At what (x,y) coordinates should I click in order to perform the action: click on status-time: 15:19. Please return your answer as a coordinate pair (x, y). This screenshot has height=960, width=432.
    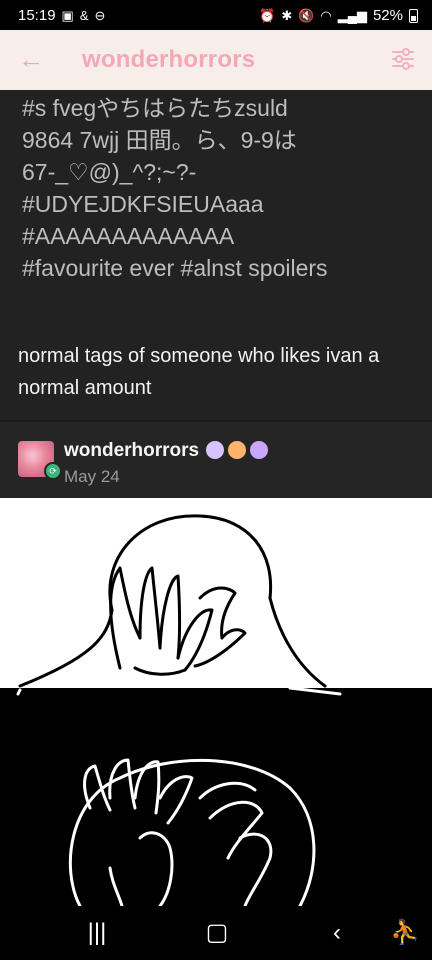
    Looking at the image, I should click on (37, 15).